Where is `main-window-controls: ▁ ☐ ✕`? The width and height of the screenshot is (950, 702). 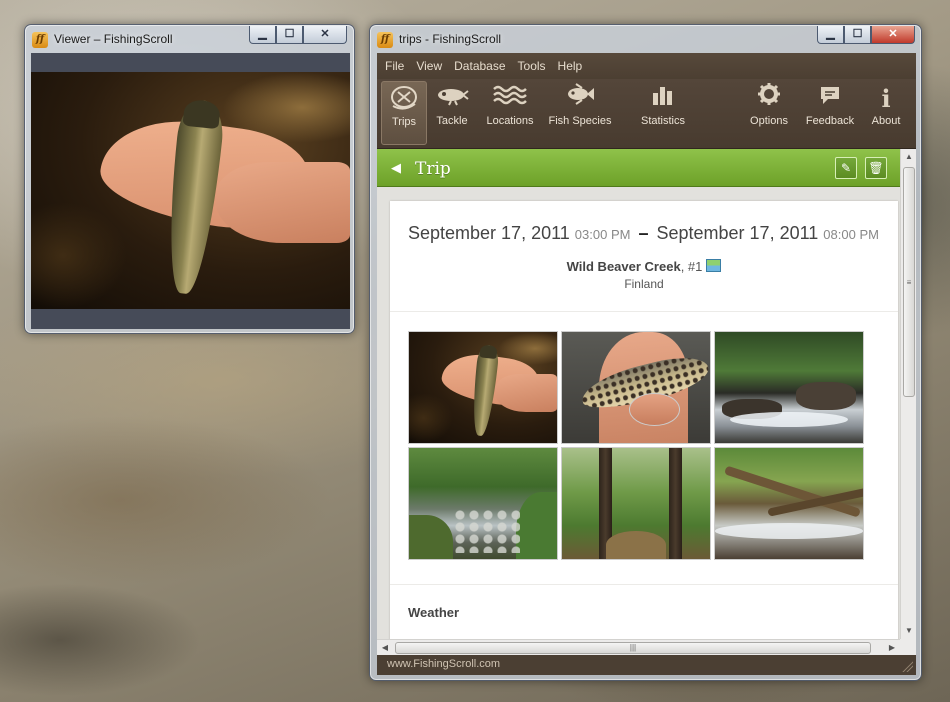 main-window-controls: ▁ ☐ ✕ is located at coordinates (866, 35).